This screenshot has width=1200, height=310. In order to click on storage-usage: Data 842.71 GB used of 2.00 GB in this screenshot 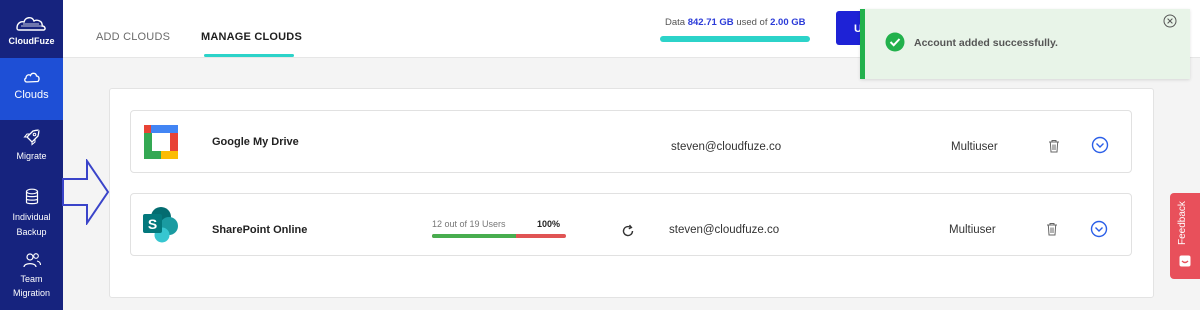, I will do `click(735, 22)`.